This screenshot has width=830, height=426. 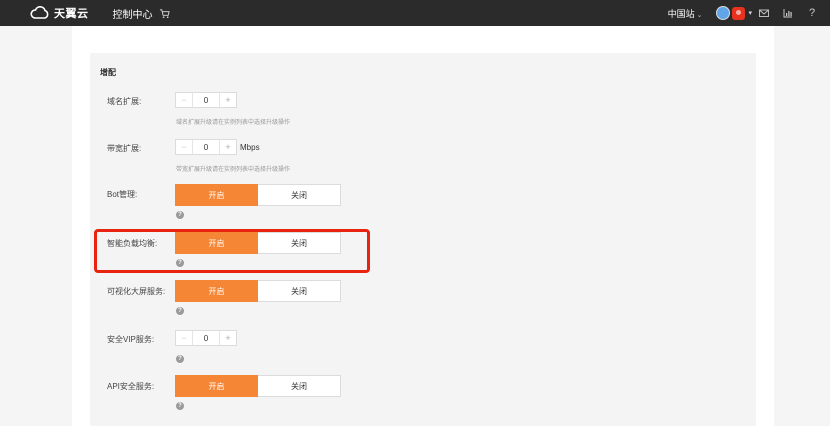 I want to click on chevron-down-icon: ⌄, so click(x=699, y=15).